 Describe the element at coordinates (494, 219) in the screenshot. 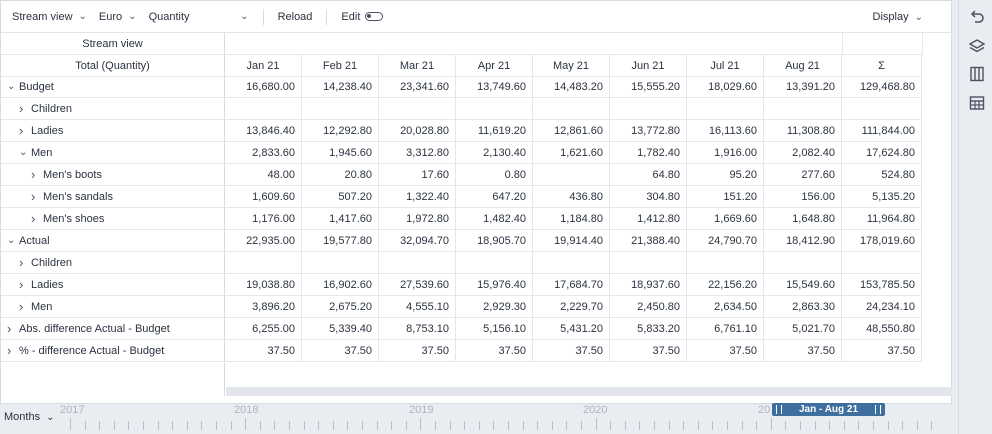

I see `table-cell: 1,482.40` at that location.